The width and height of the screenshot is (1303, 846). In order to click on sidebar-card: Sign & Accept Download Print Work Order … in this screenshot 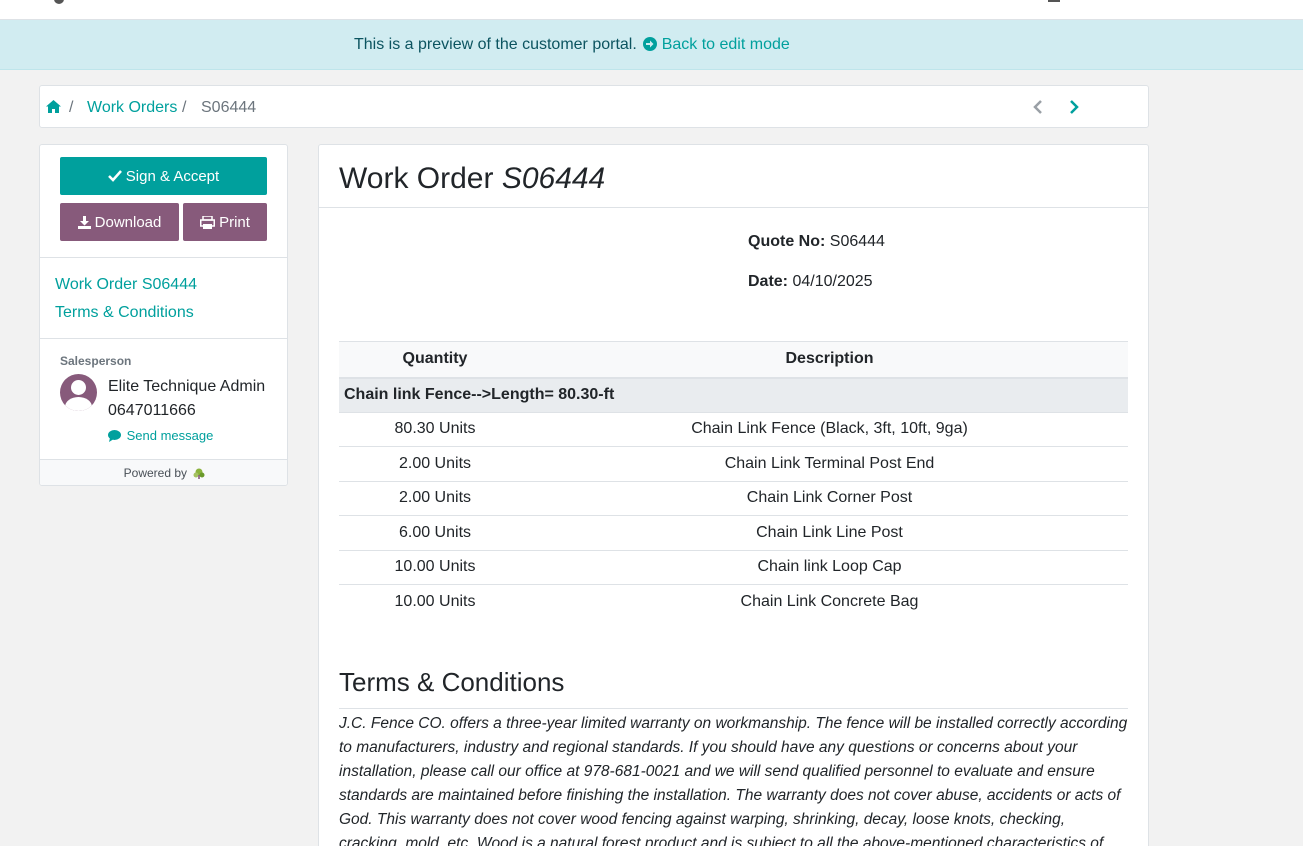, I will do `click(163, 315)`.